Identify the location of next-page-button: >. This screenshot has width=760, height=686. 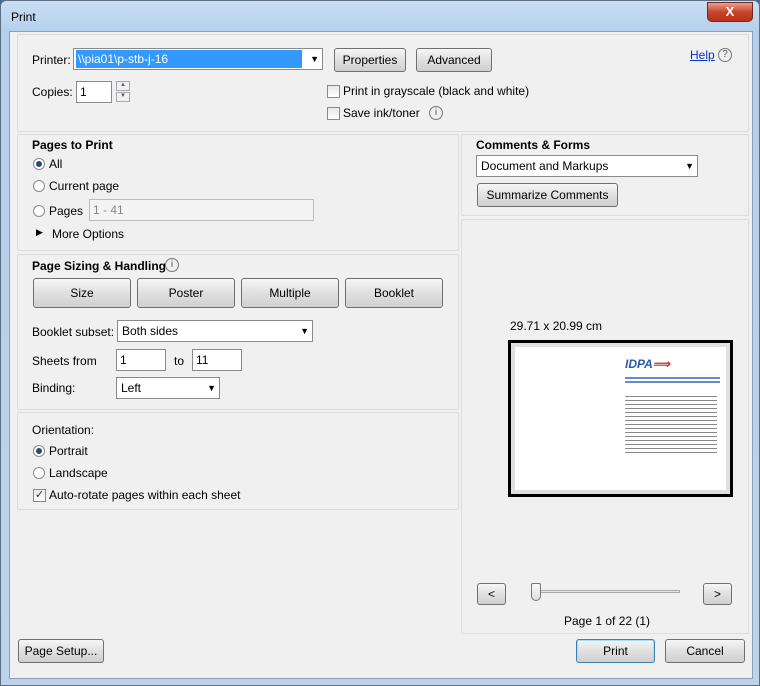
(717, 594).